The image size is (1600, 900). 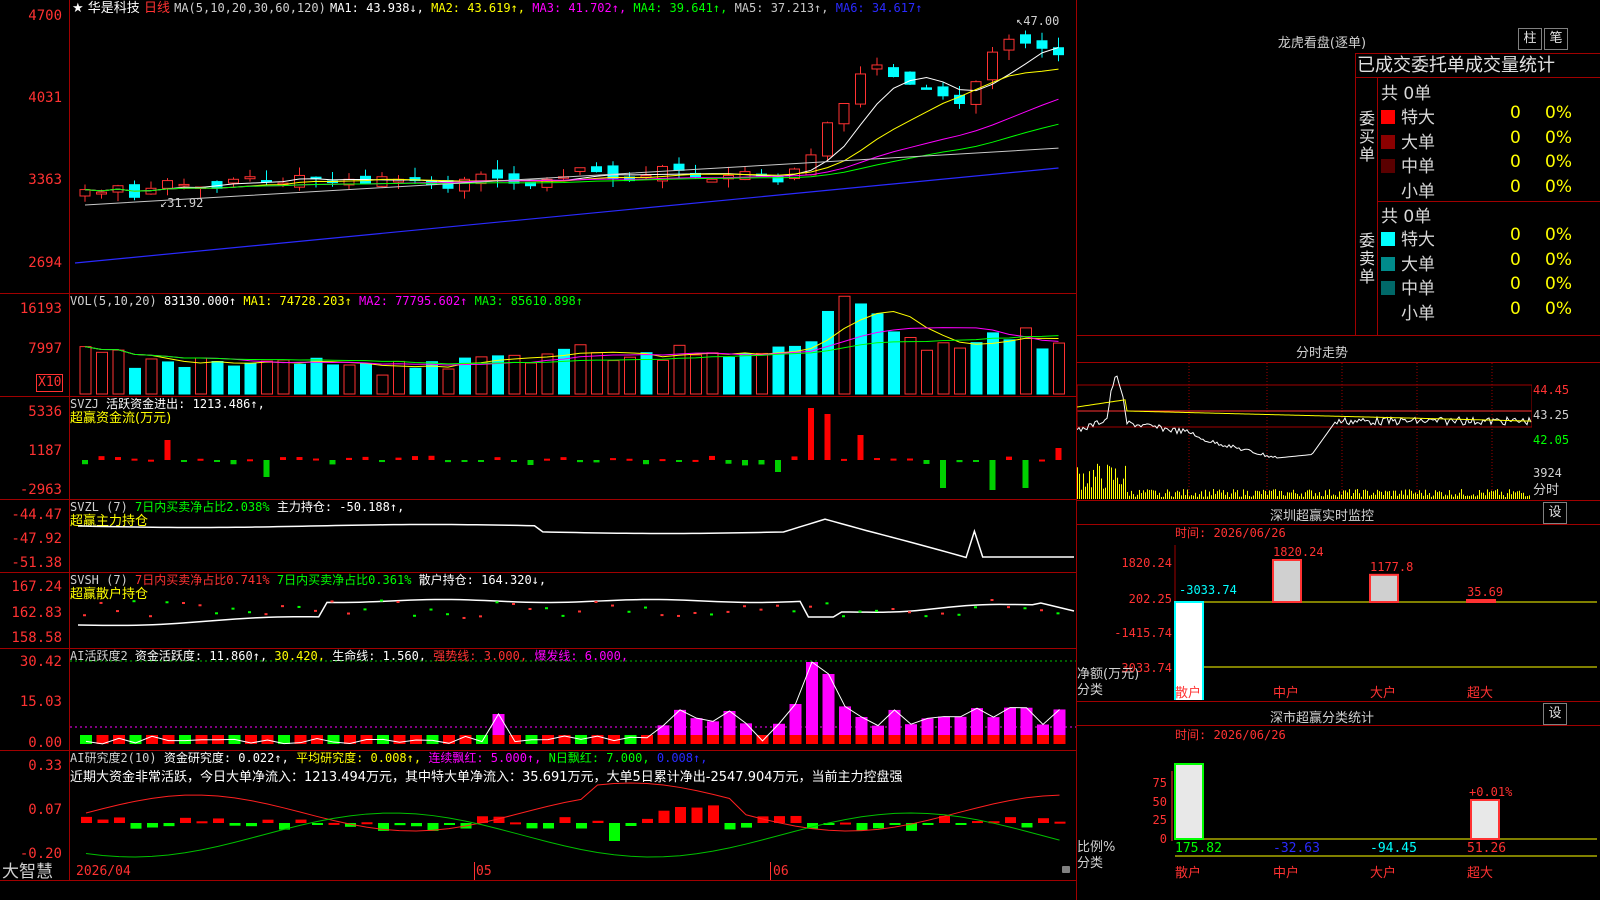 I want to click on sz-monitor-category: 大户, so click(x=1383, y=692).